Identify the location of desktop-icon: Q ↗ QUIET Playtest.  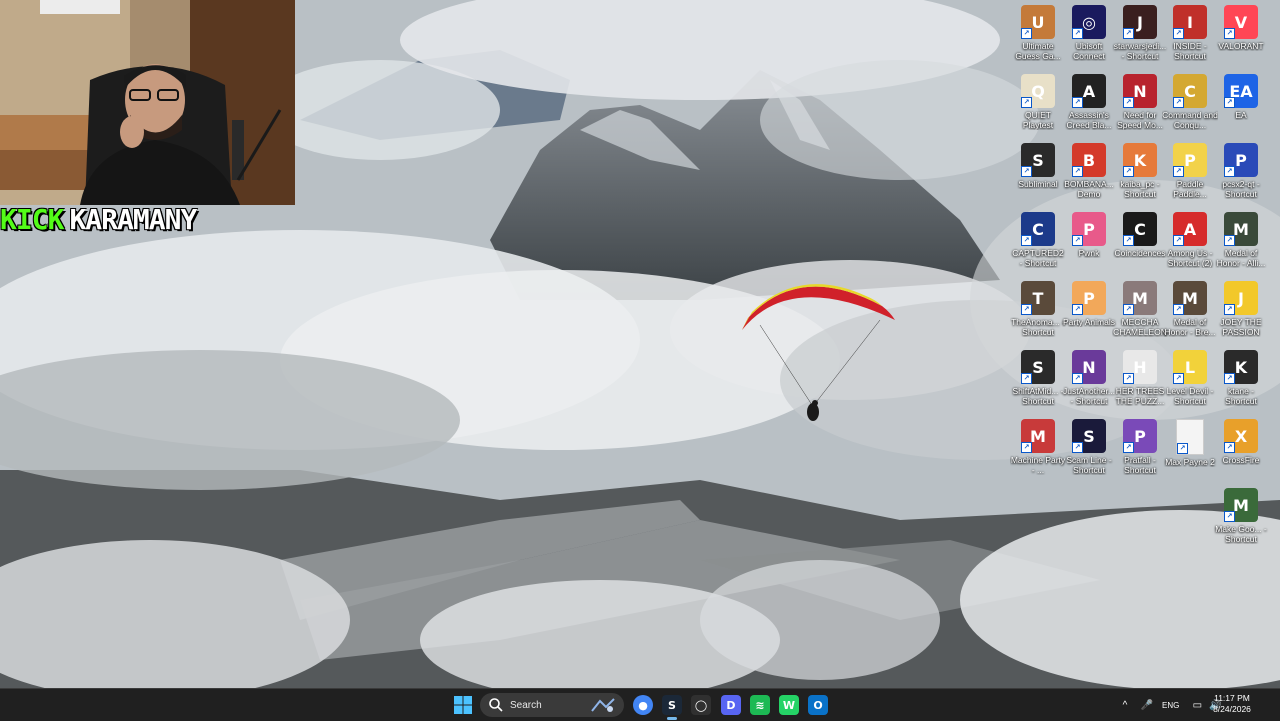
(1038, 105).